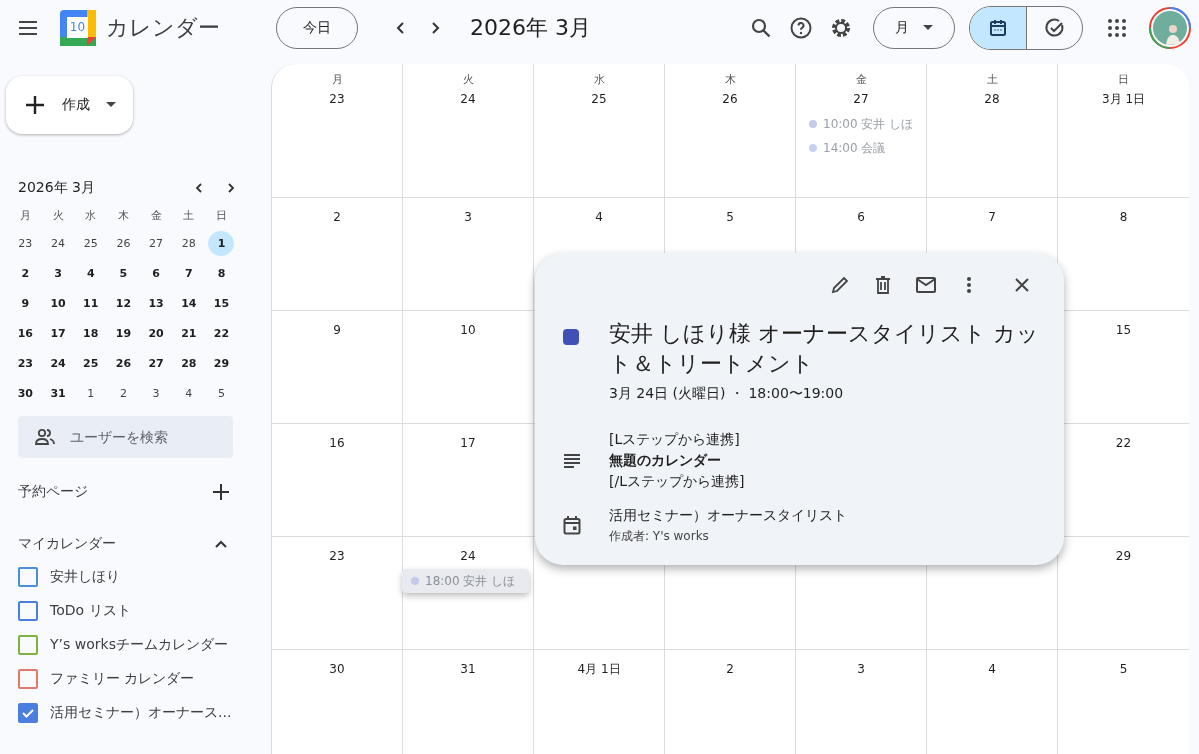 This screenshot has height=754, width=1199. What do you see at coordinates (91, 216) in the screenshot?
I see `weekday-label: 水` at bounding box center [91, 216].